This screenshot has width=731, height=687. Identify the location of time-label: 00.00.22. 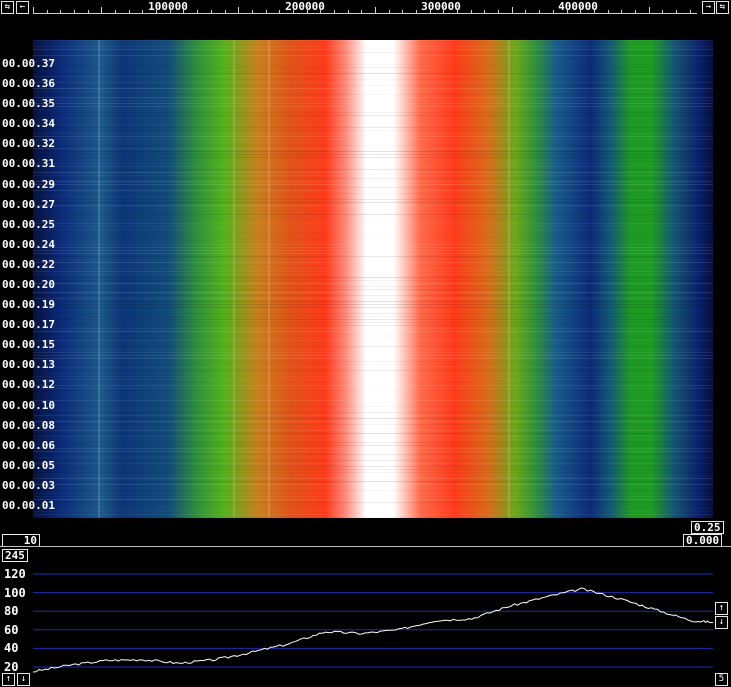
(28, 264).